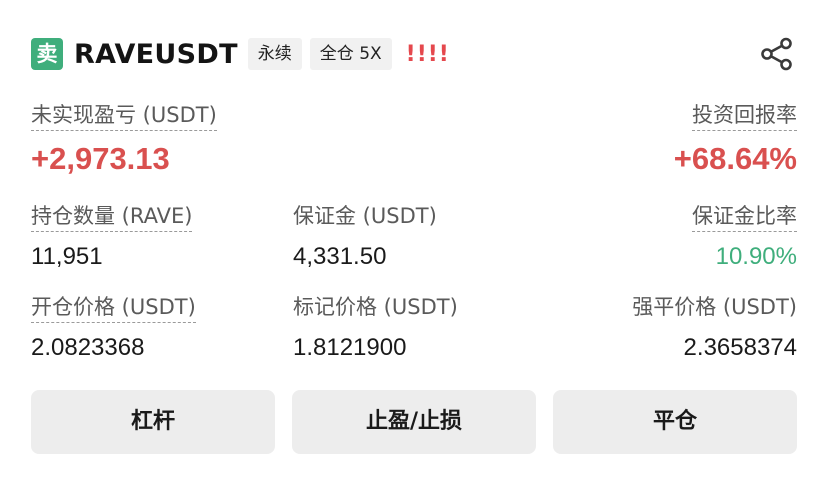  What do you see at coordinates (756, 256) in the screenshot?
I see `margin-ratio-value: 10.90%` at bounding box center [756, 256].